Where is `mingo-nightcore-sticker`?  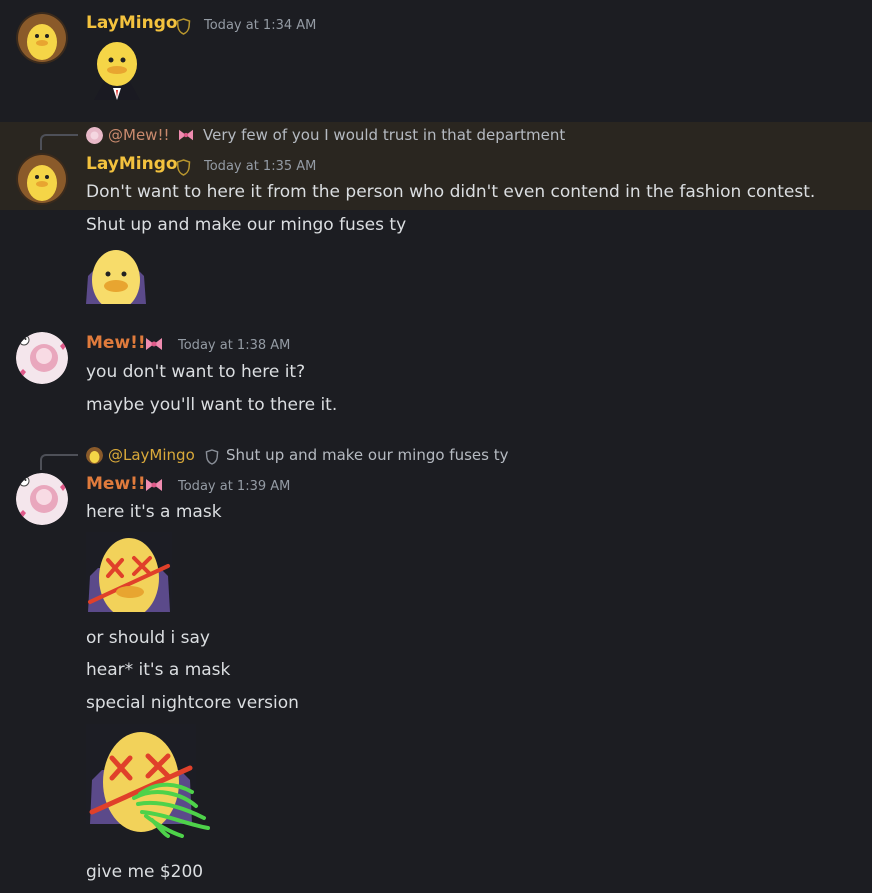
mingo-nightcore-sticker is located at coordinates (149, 781).